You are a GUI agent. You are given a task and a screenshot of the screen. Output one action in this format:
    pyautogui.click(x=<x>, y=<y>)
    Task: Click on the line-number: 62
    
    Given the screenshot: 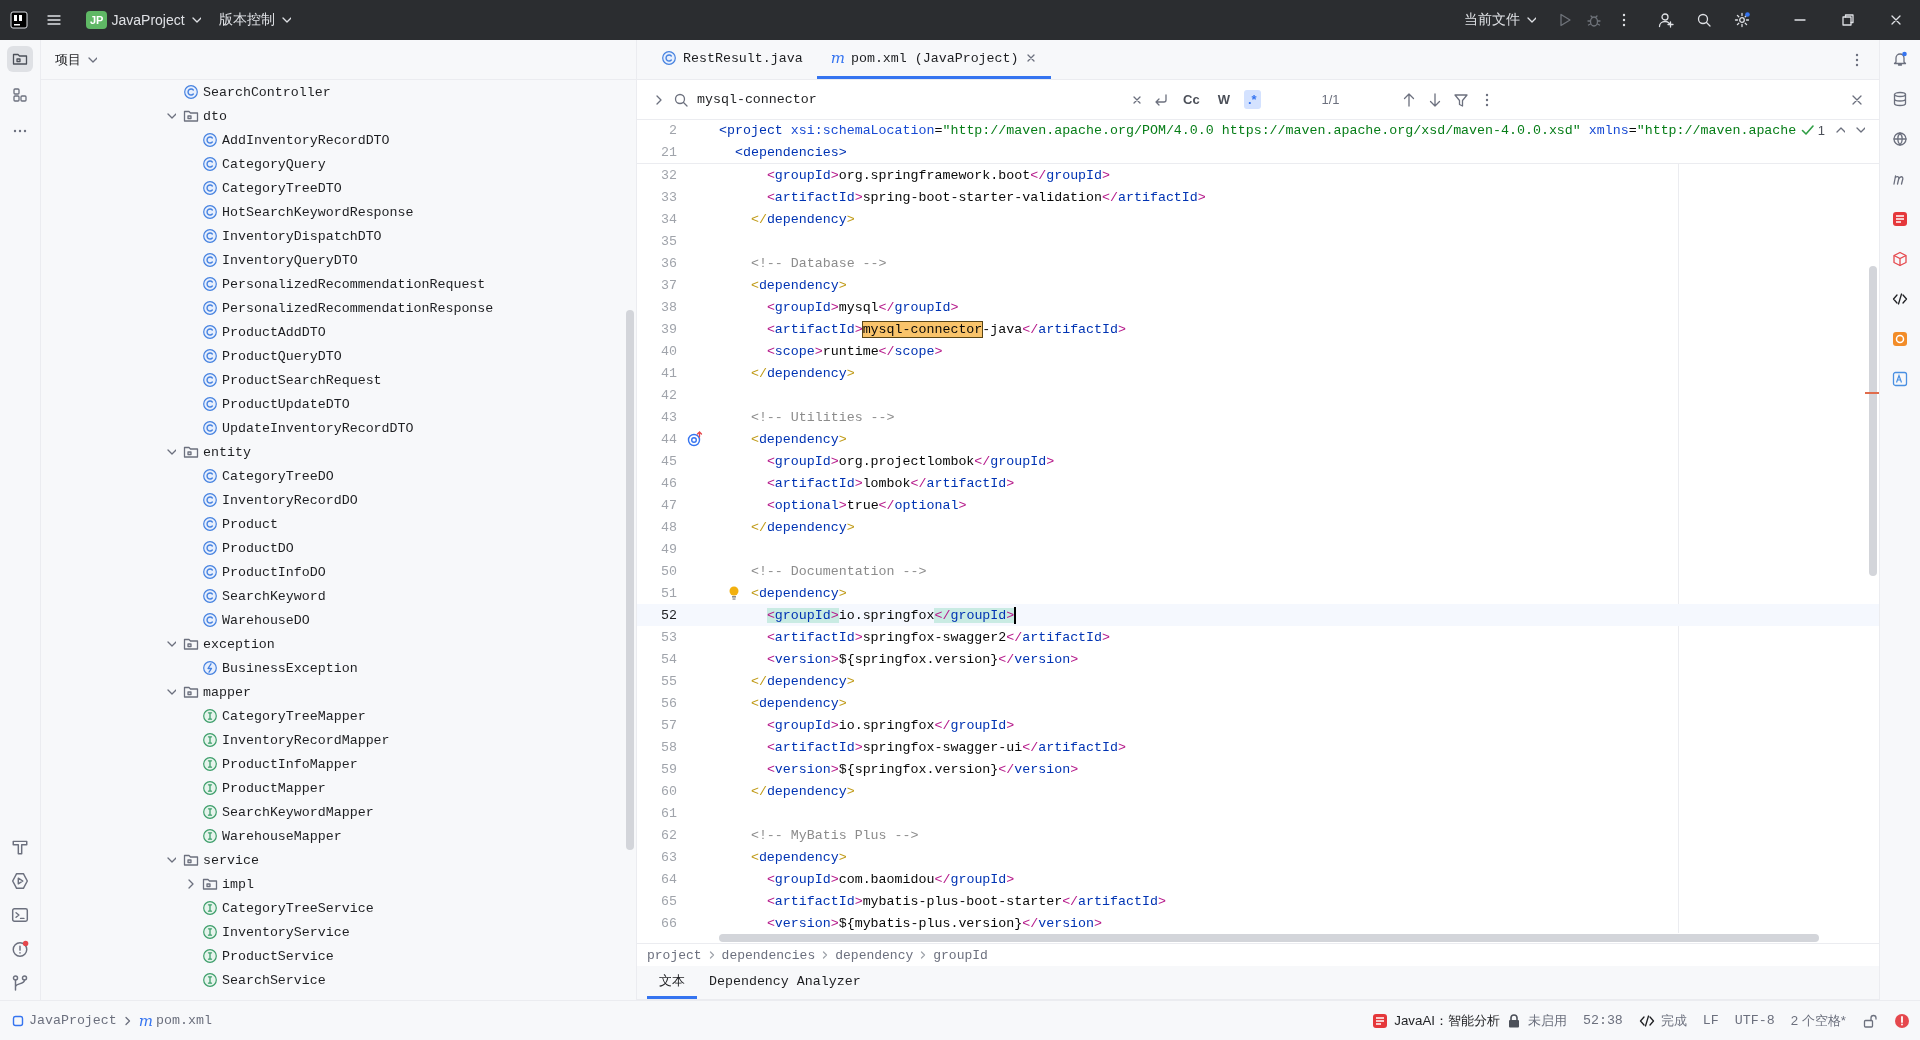 What is the action you would take?
    pyautogui.click(x=668, y=835)
    